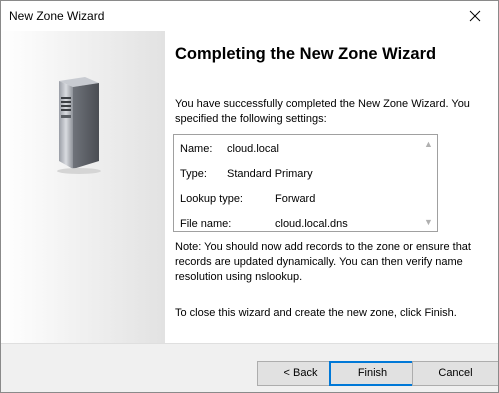 This screenshot has width=499, height=393. Describe the element at coordinates (306, 54) in the screenshot. I see `page-title: Completing the New Zone Wizard` at that location.